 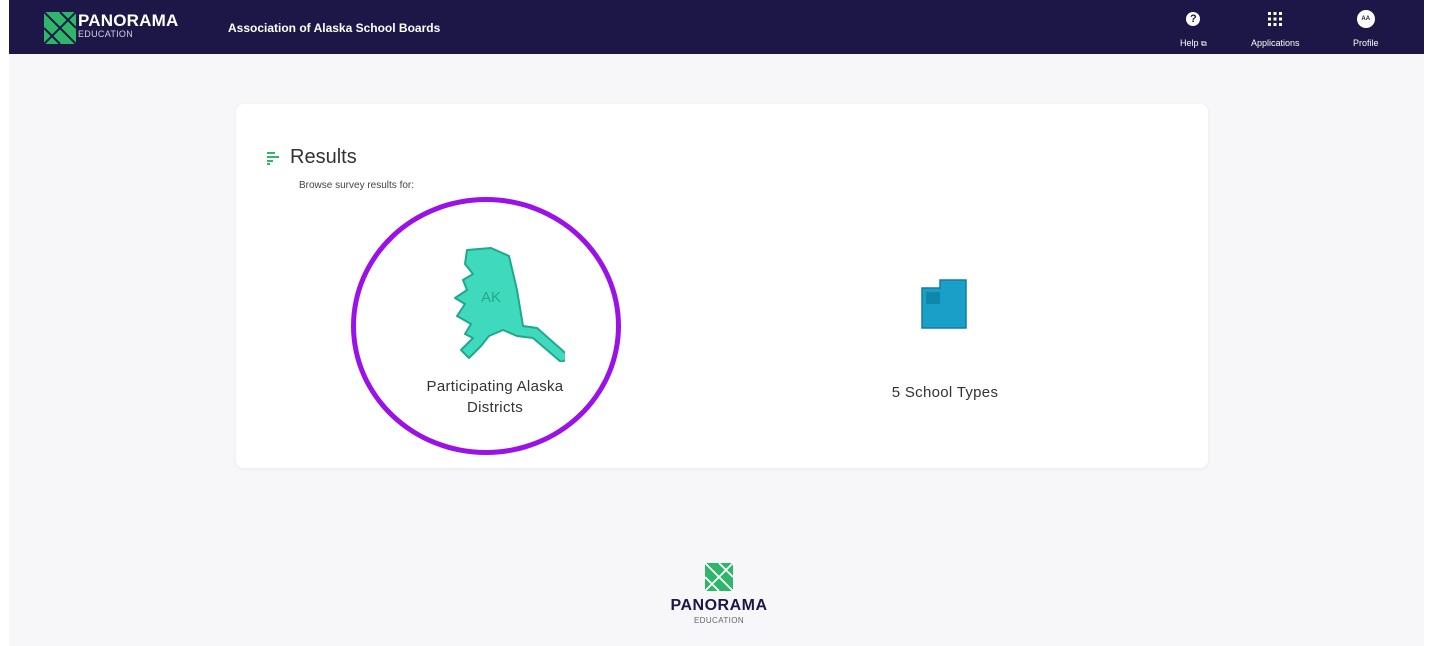 I want to click on panorama-logo-link: PANORAMA EDUCATION, so click(x=111, y=28).